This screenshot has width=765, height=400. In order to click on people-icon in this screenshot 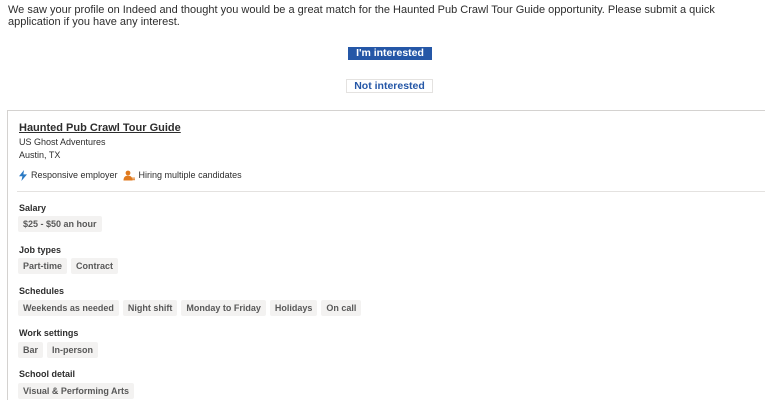, I will do `click(129, 175)`.